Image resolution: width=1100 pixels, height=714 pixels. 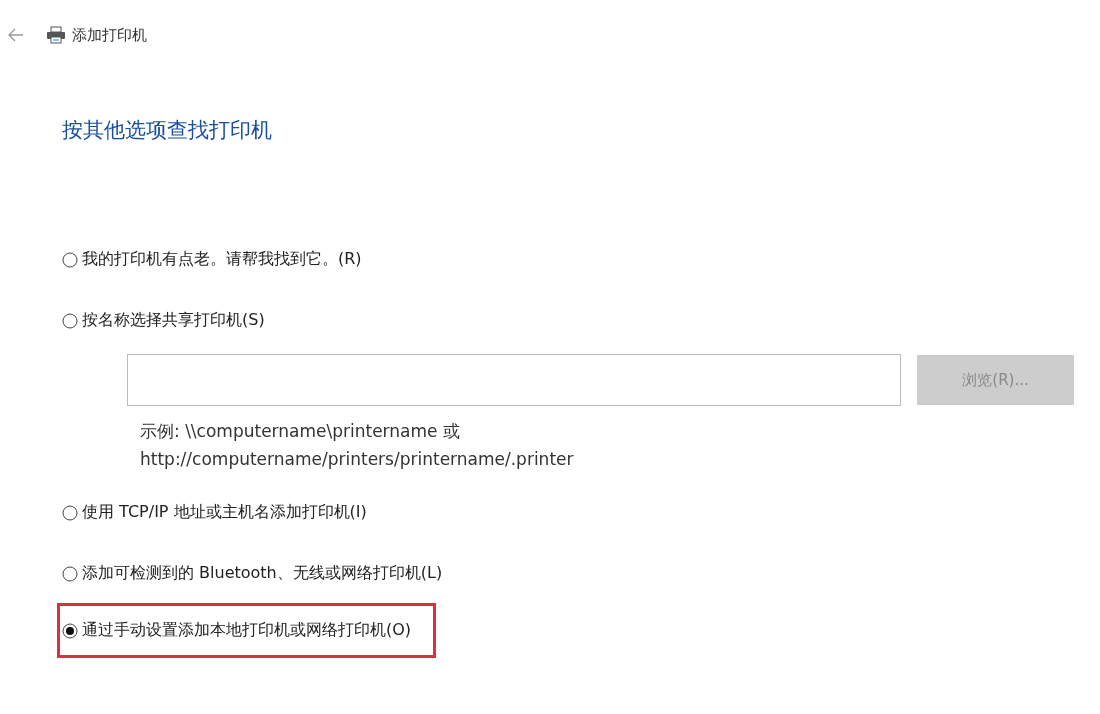 What do you see at coordinates (514, 380) in the screenshot?
I see `printer-name-field` at bounding box center [514, 380].